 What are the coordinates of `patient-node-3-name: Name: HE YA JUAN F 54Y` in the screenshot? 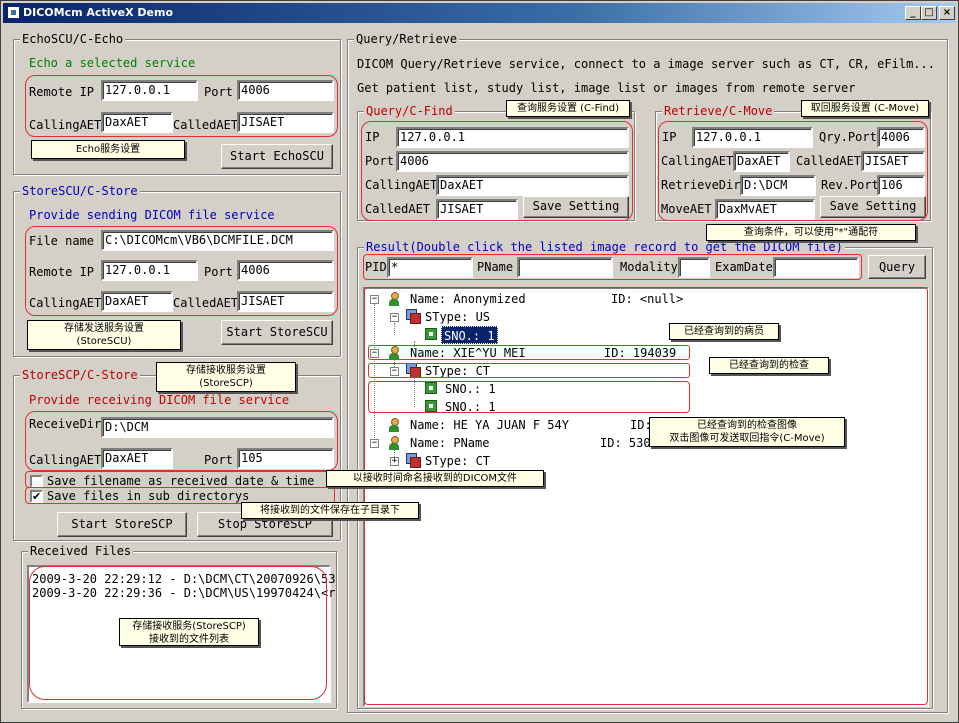 It's located at (489, 425).